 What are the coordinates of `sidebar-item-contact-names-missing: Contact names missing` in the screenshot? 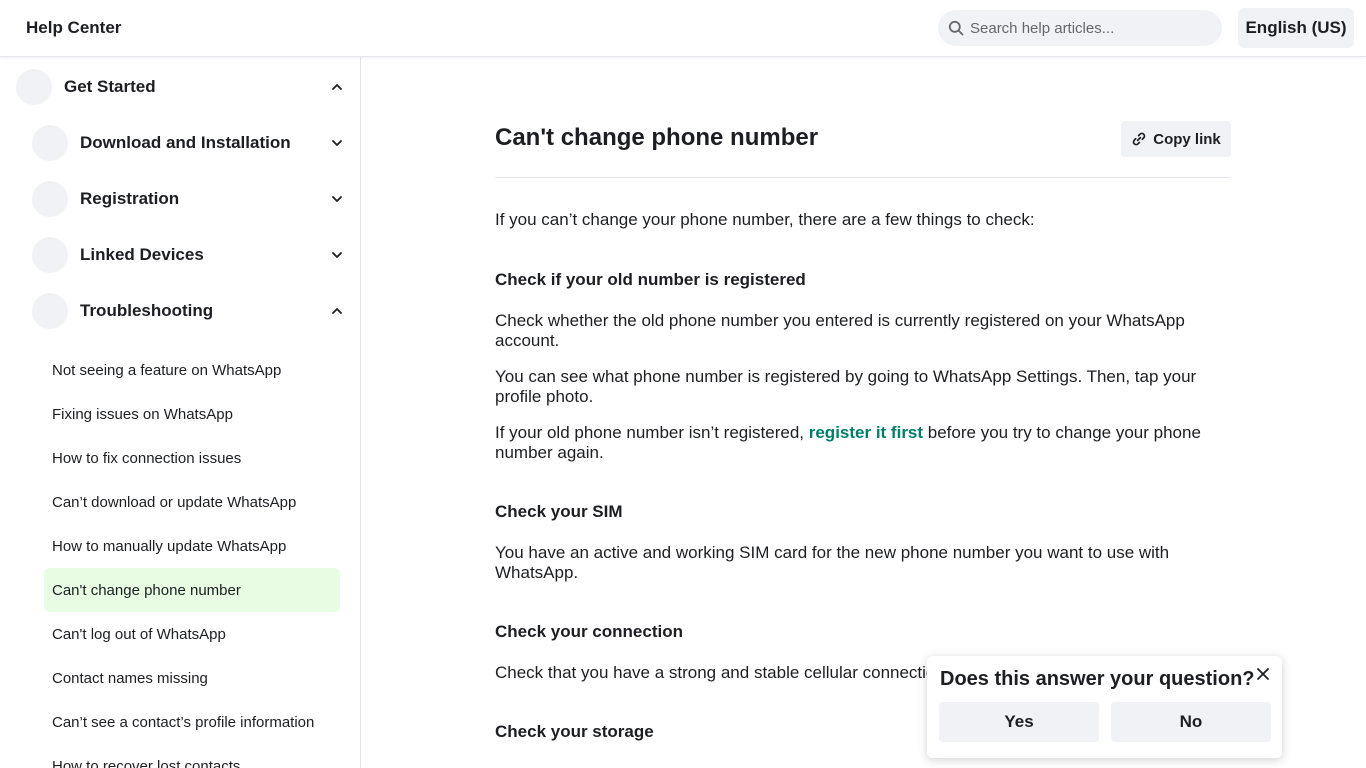 It's located at (192, 678).